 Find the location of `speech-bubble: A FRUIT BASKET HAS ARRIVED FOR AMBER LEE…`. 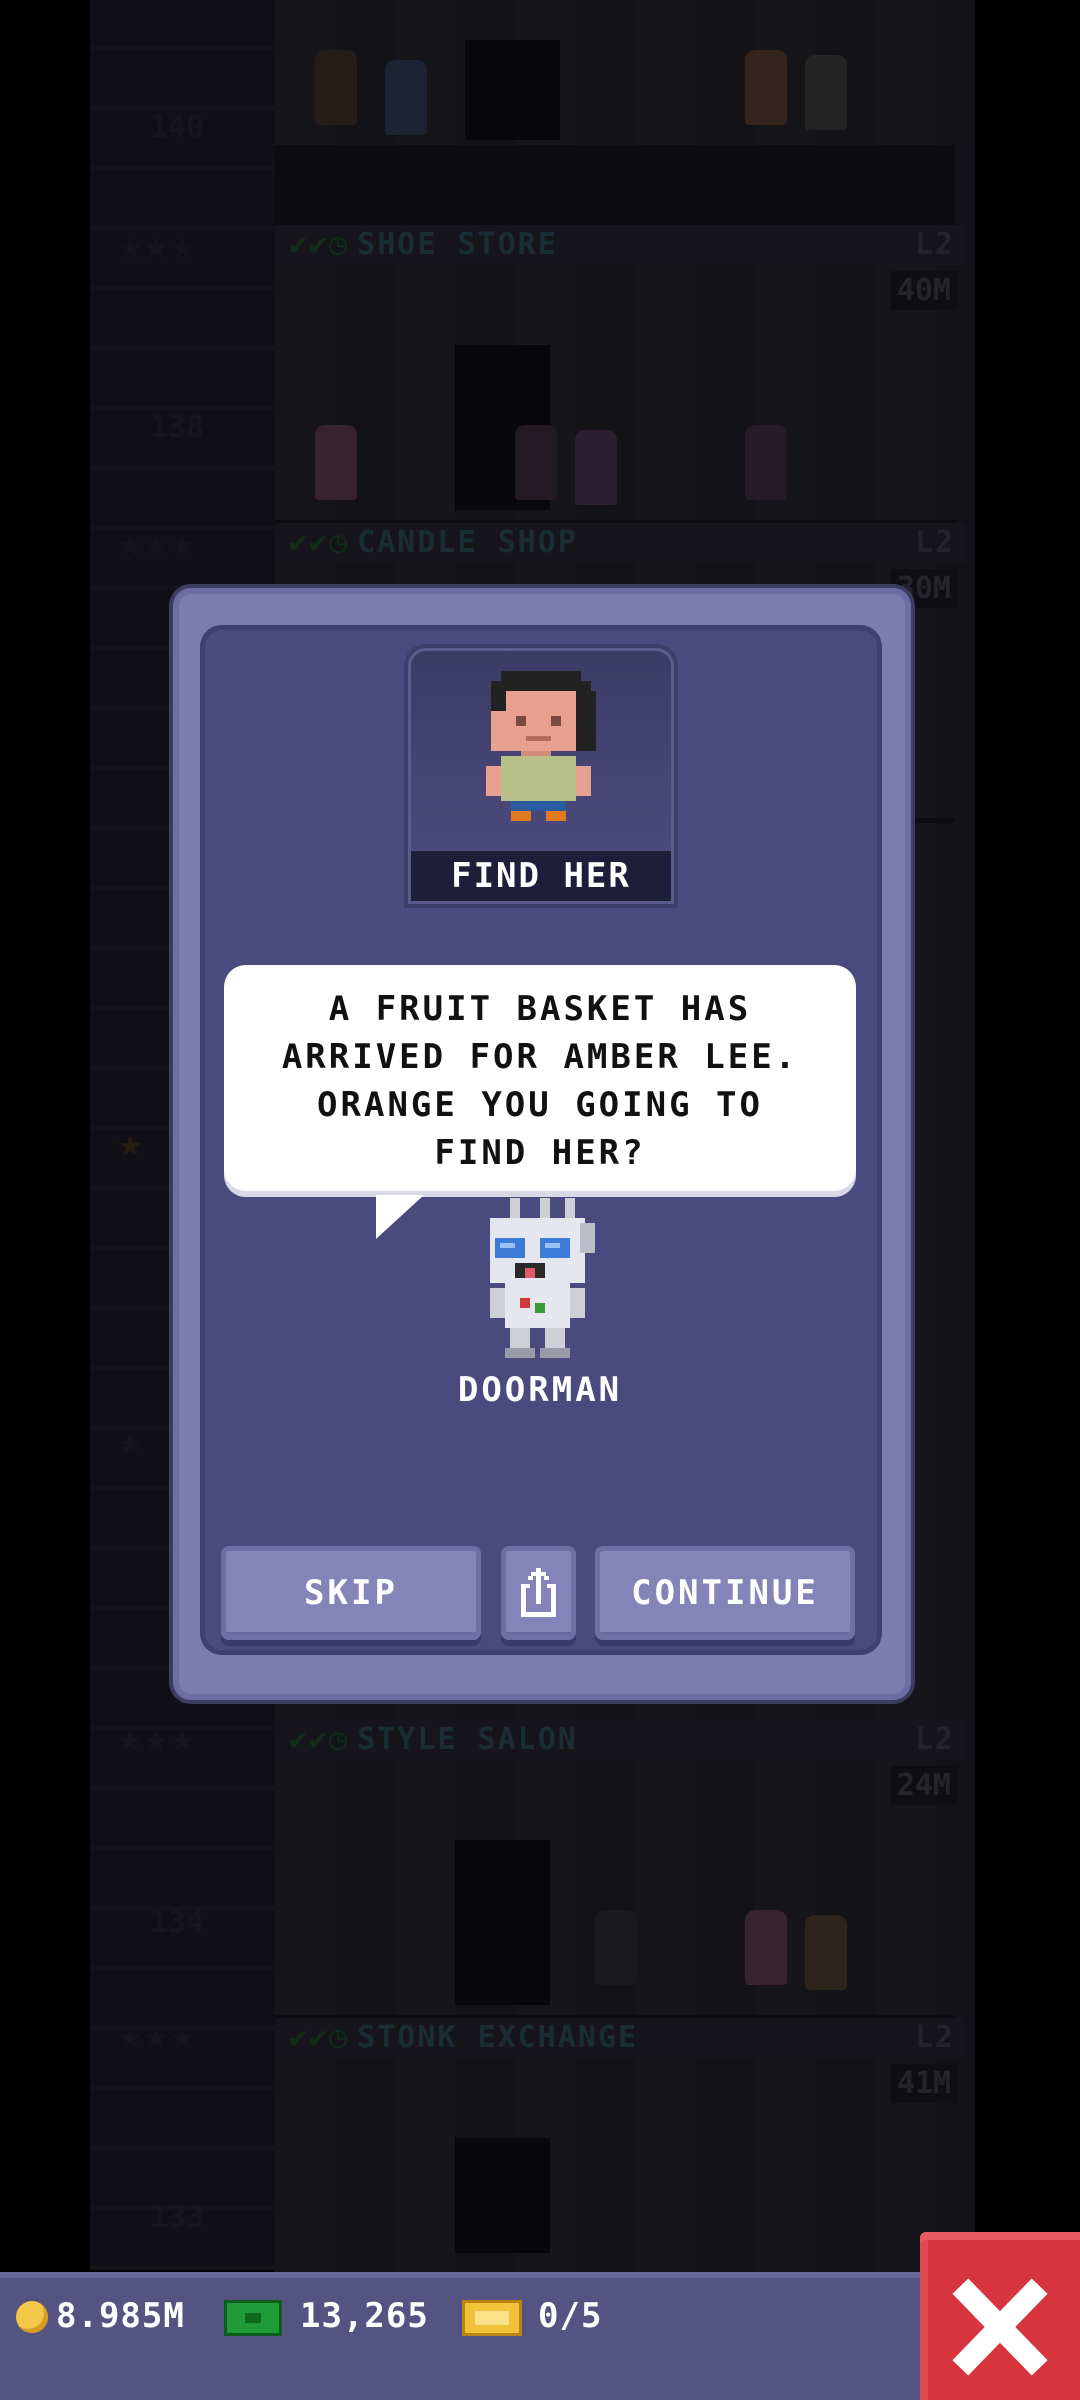

speech-bubble: A FRUIT BASKET HAS ARRIVED FOR AMBER LEE… is located at coordinates (540, 1081).